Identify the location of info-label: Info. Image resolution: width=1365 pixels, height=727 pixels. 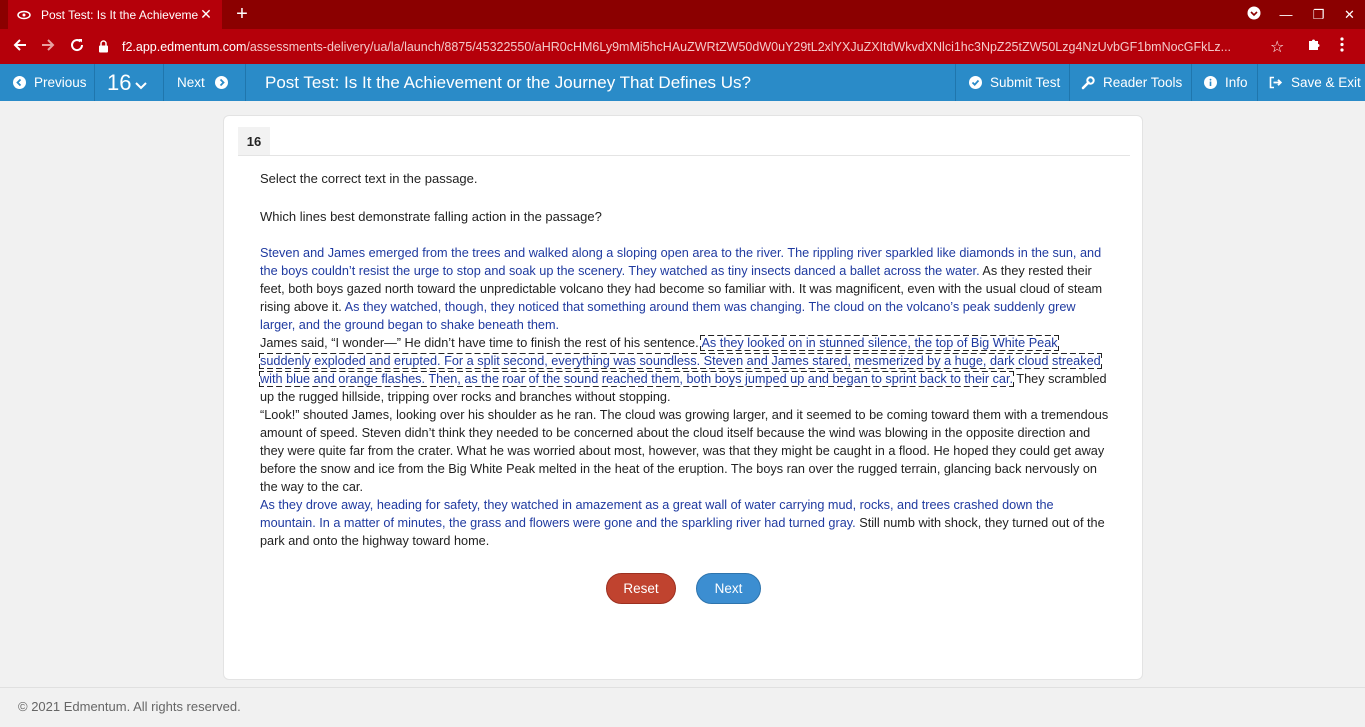
(1236, 82).